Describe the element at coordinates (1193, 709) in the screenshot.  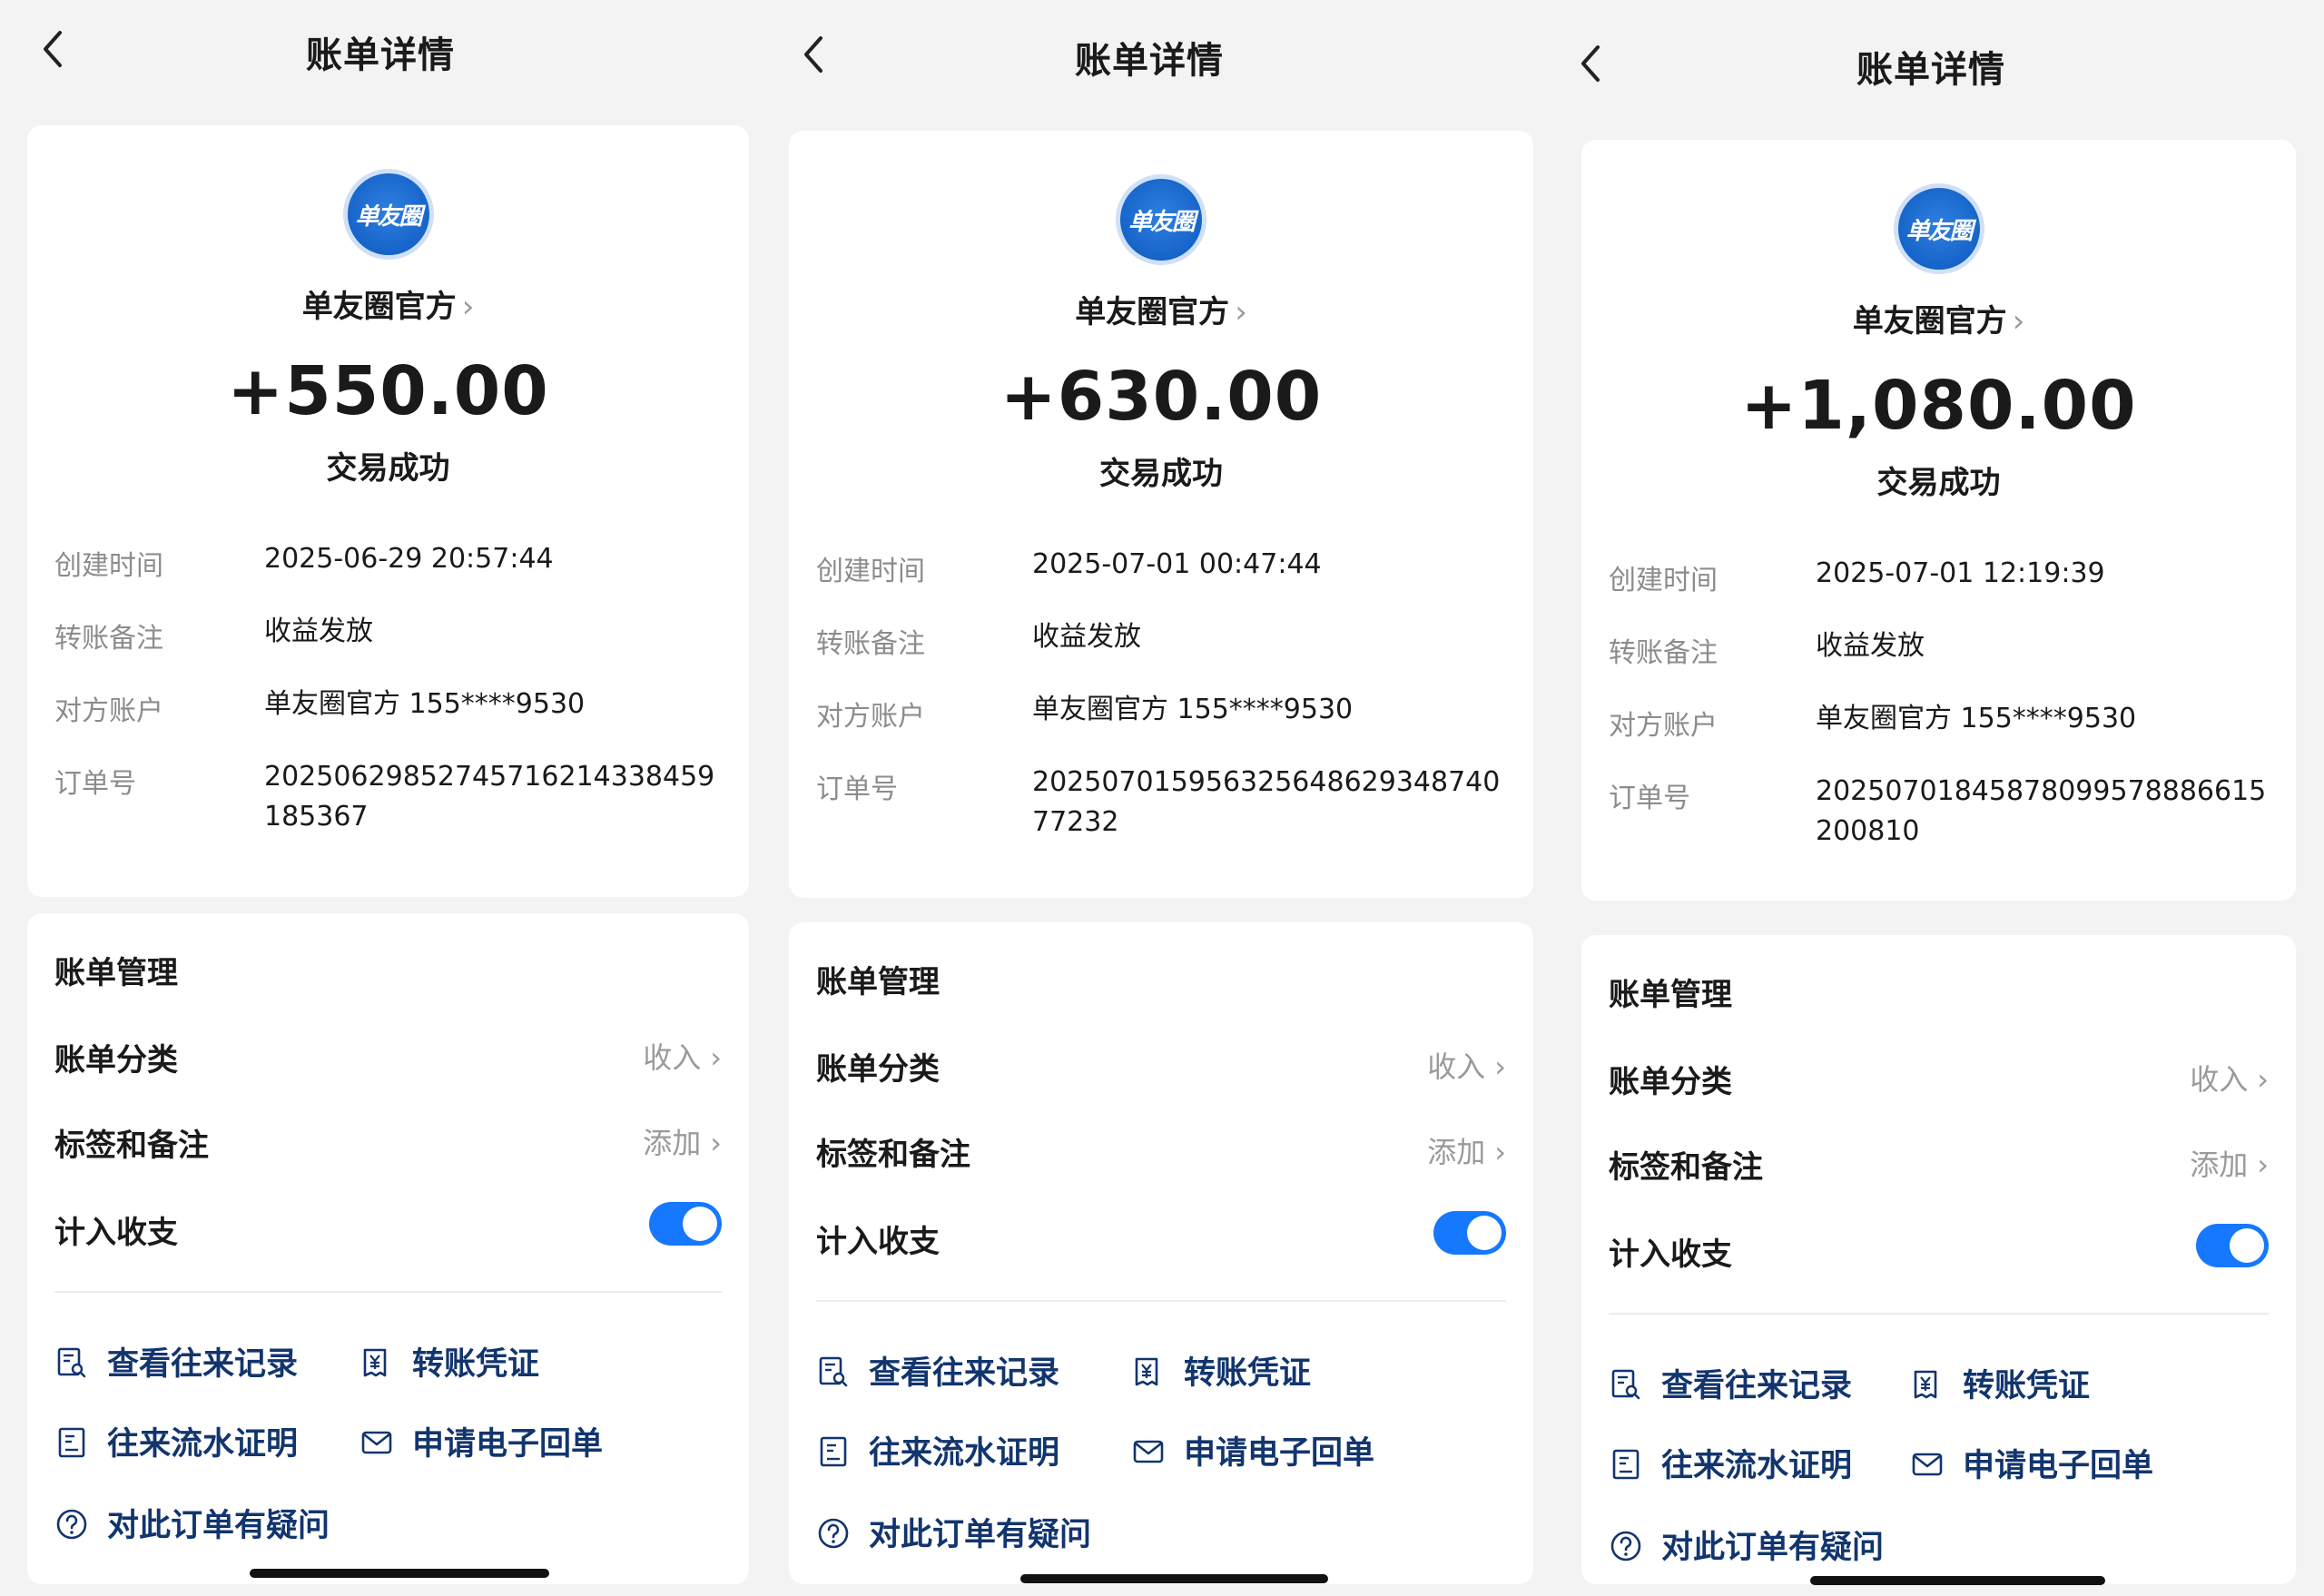
I see `detail-value: 单友圈官方 155****9530` at that location.